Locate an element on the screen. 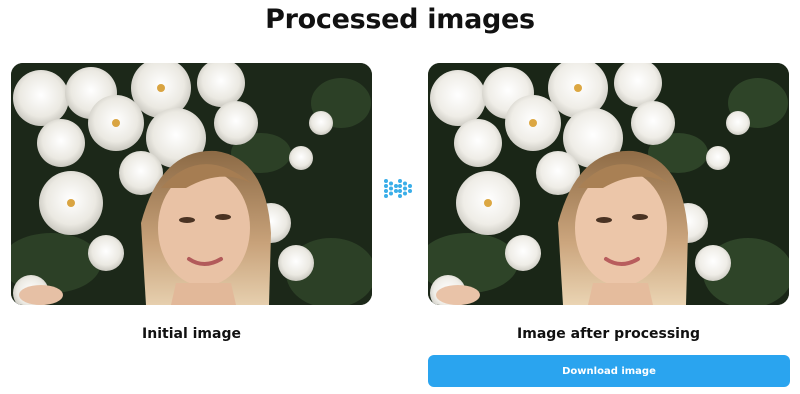  page-title: Processed images is located at coordinates (400, 19).